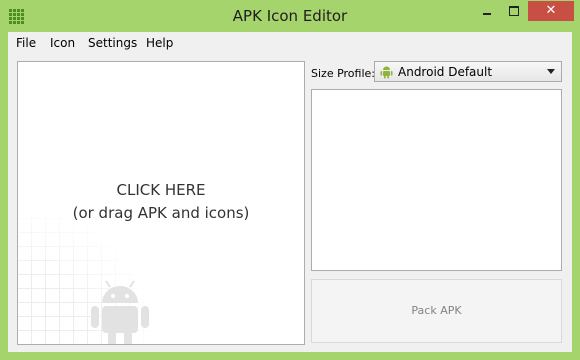 This screenshot has width=580, height=360. Describe the element at coordinates (436, 311) in the screenshot. I see `pack-apk-button: Pack APK` at that location.